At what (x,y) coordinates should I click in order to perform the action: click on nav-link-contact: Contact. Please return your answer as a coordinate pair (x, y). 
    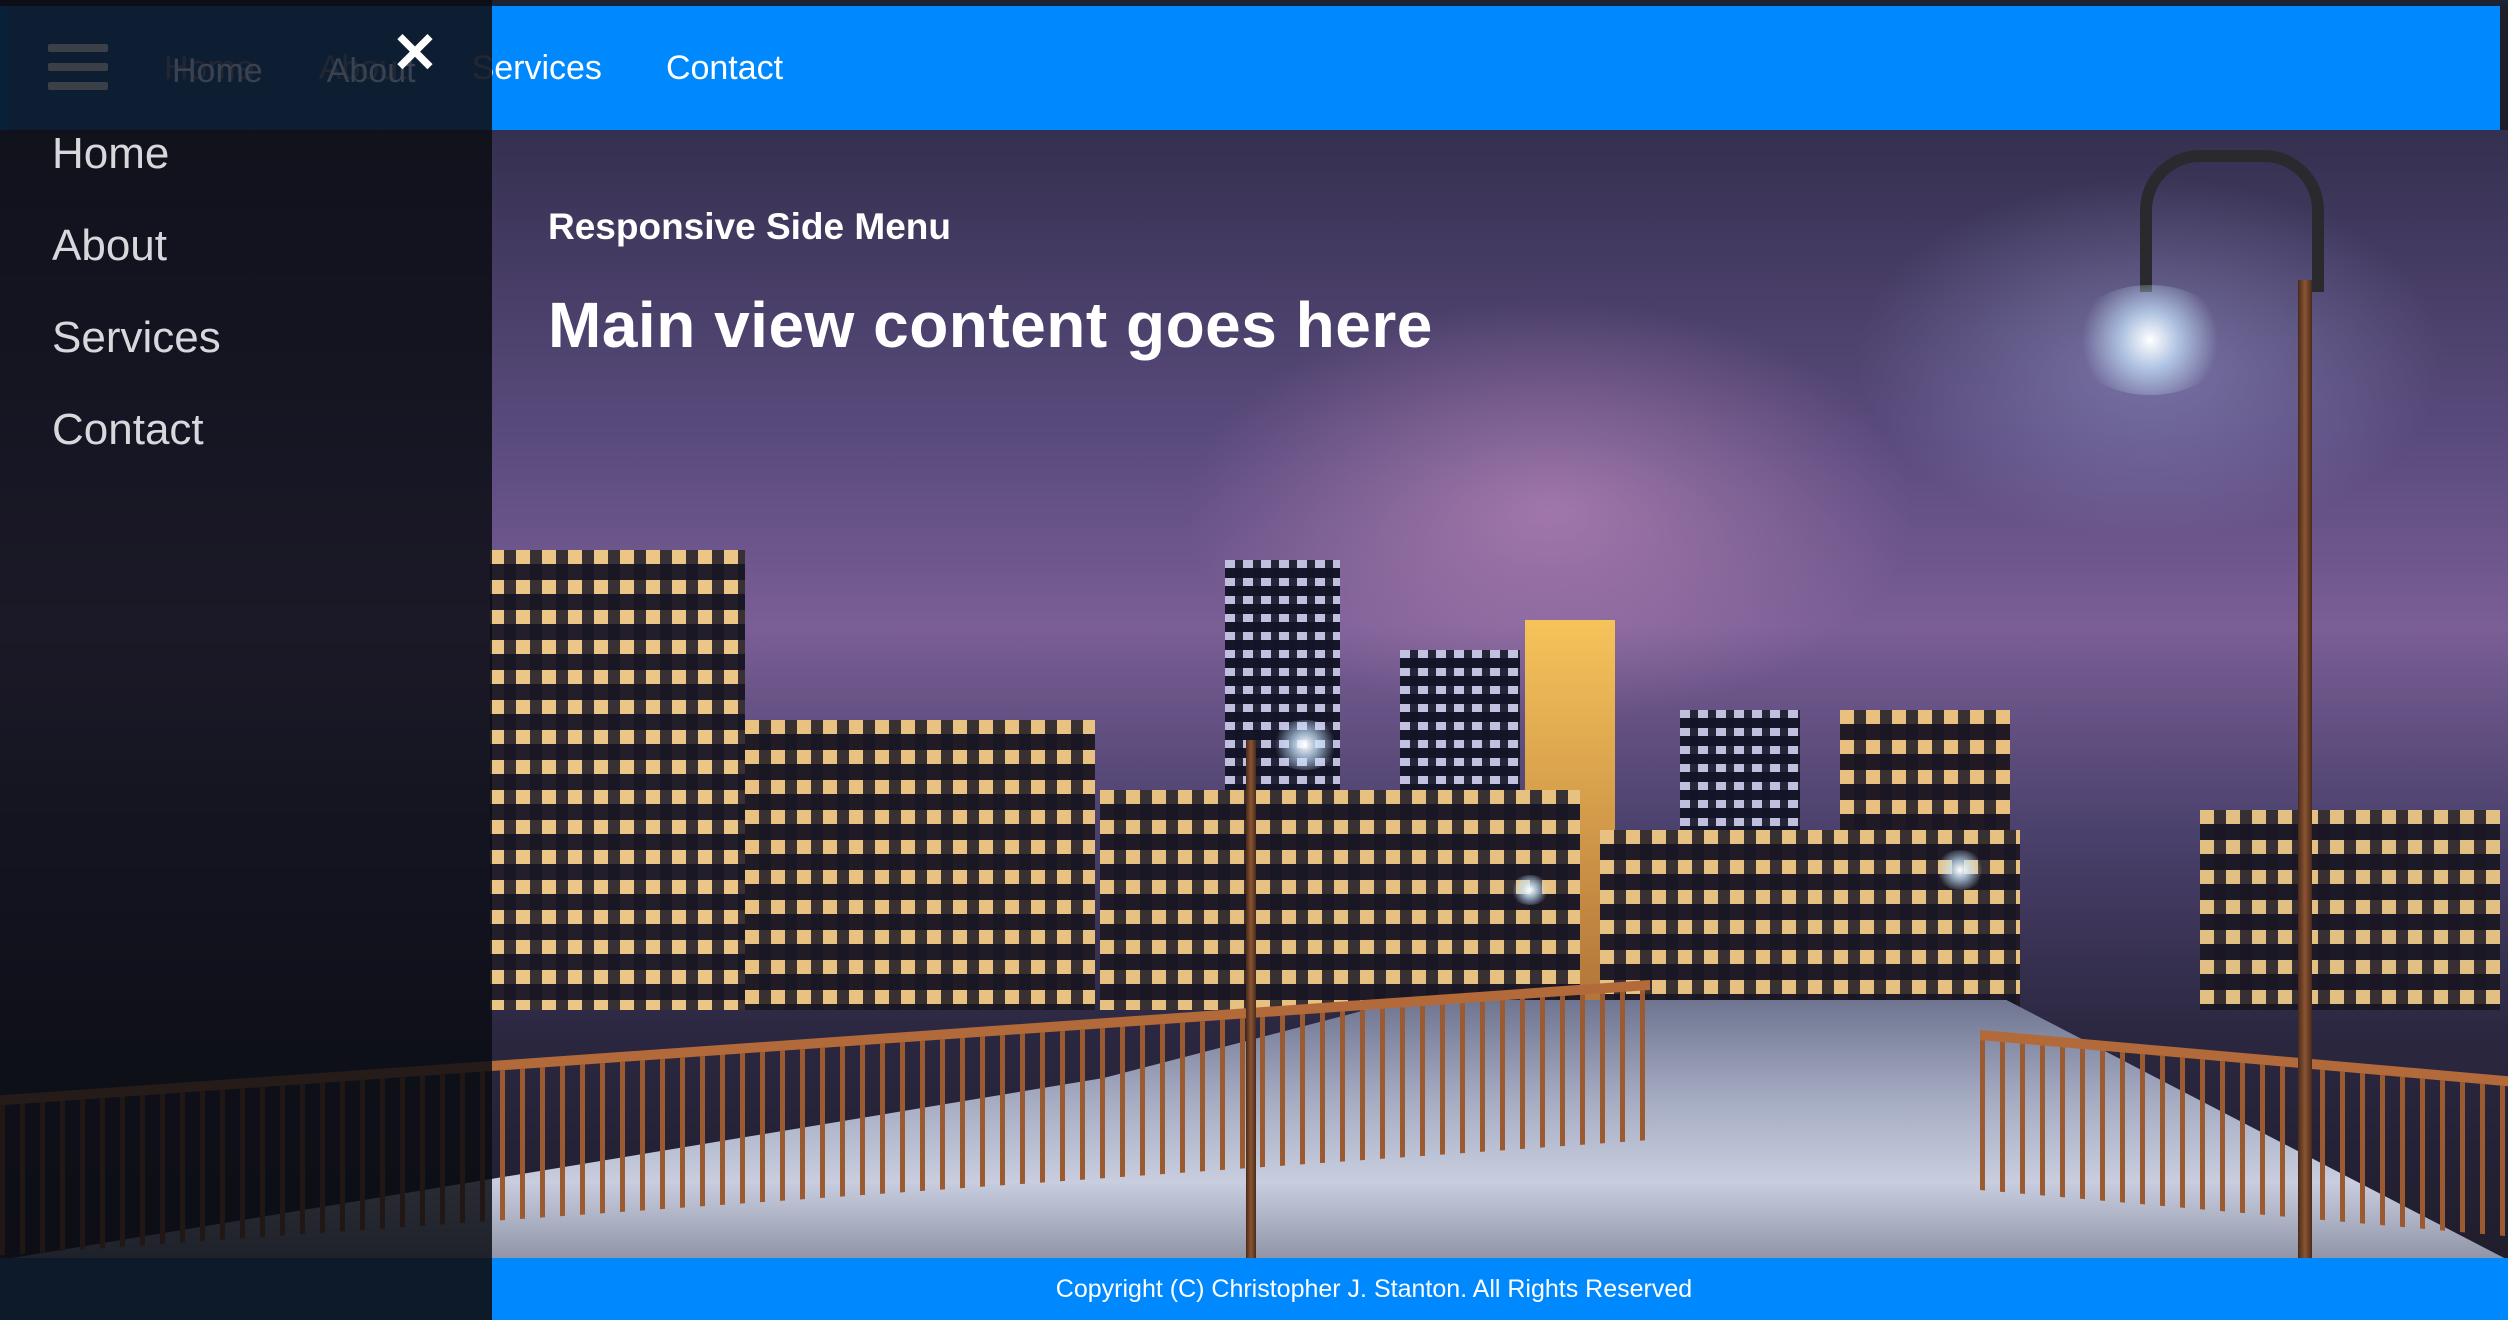
    Looking at the image, I should click on (724, 68).